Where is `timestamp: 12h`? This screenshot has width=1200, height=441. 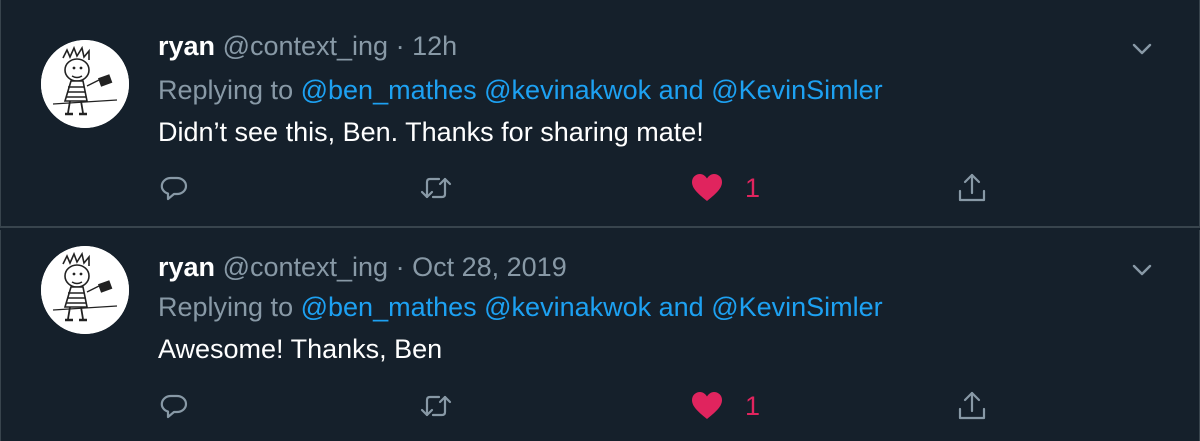
timestamp: 12h is located at coordinates (434, 46).